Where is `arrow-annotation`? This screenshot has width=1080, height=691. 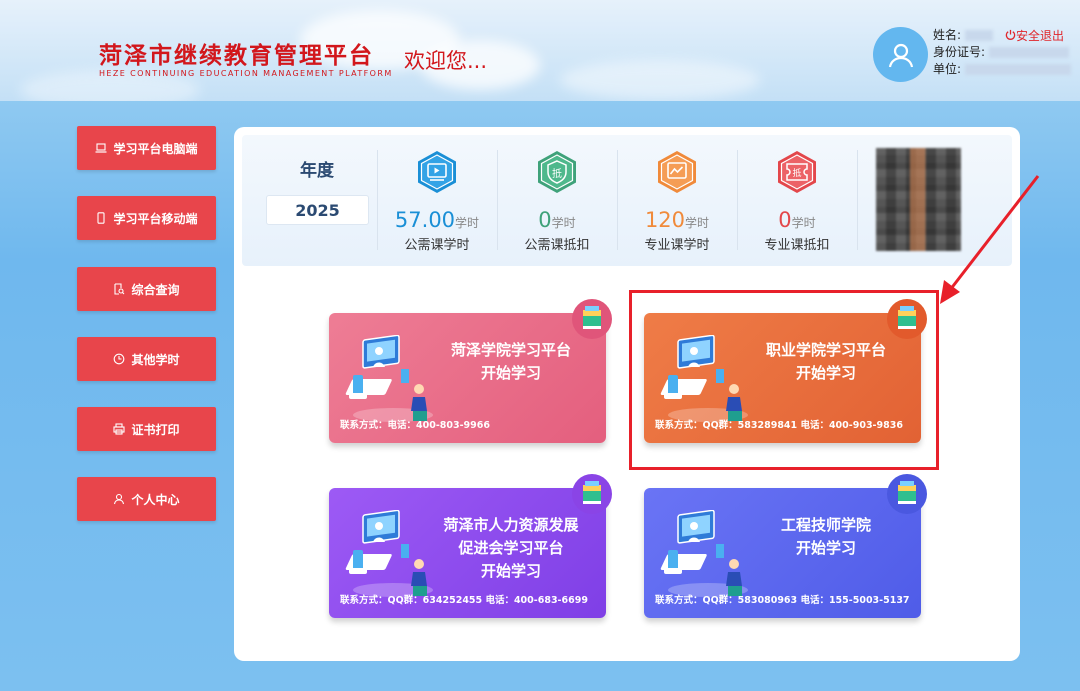
arrow-annotation is located at coordinates (990, 239).